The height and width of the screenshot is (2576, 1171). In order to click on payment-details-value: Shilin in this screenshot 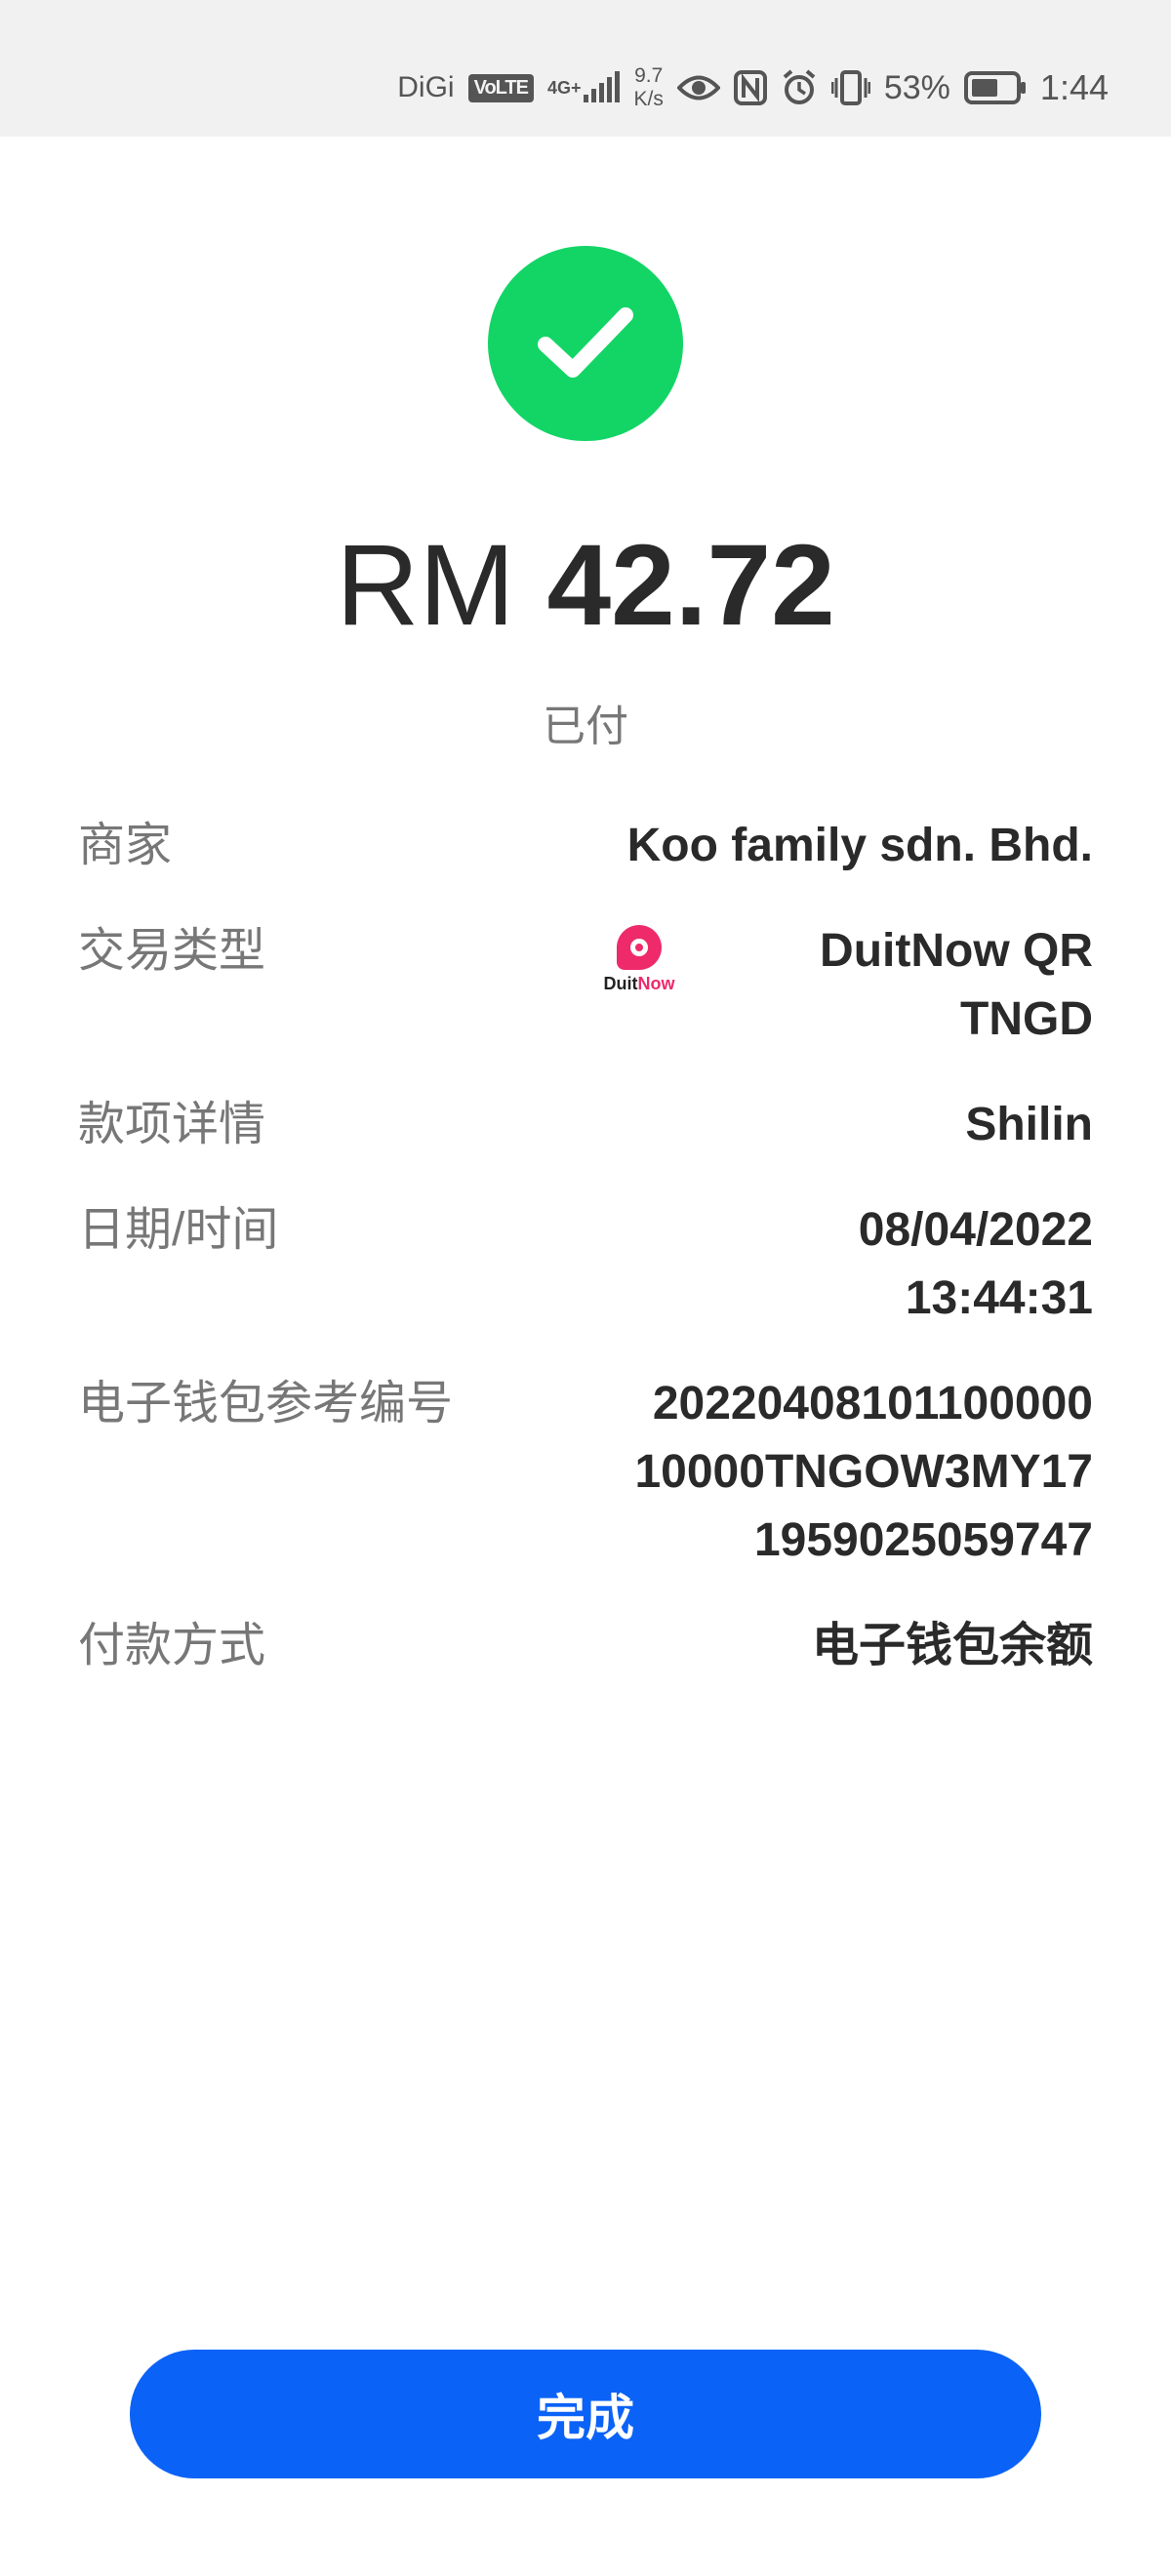, I will do `click(1029, 1124)`.